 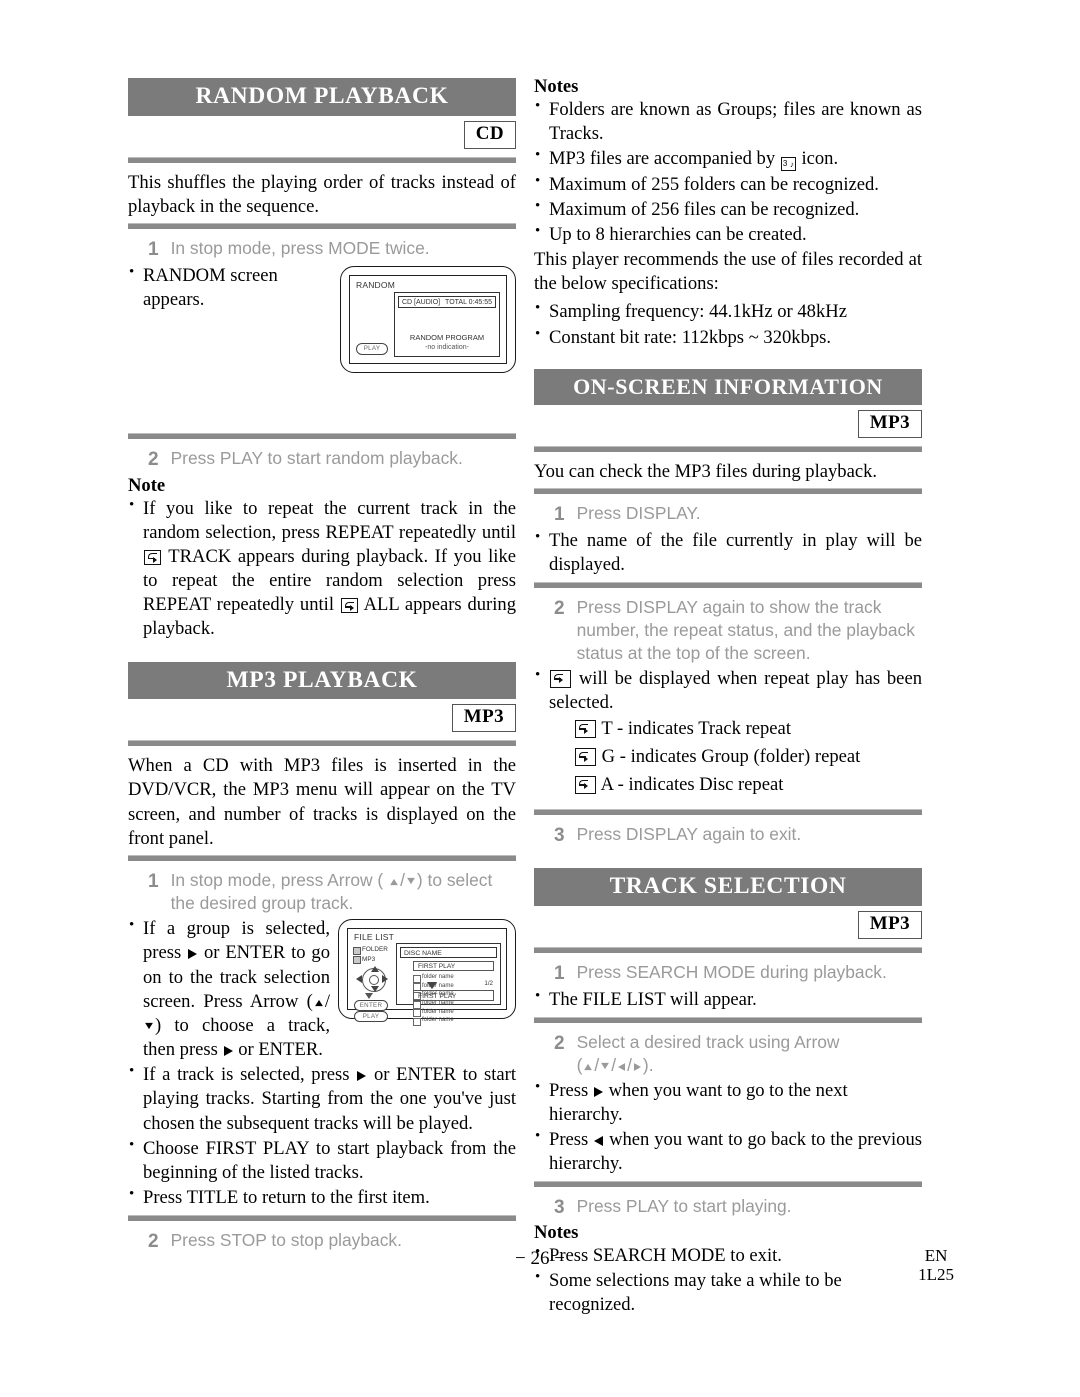 I want to click on footer-doc-code: 1L25, so click(x=936, y=1275).